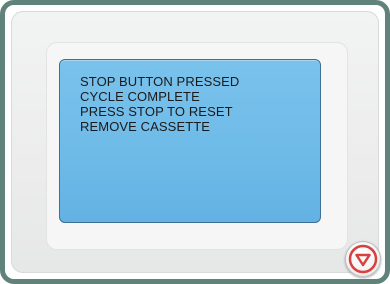 The width and height of the screenshot is (390, 284). What do you see at coordinates (145, 126) in the screenshot?
I see `message-line-4: REMOVE CASSETTE` at bounding box center [145, 126].